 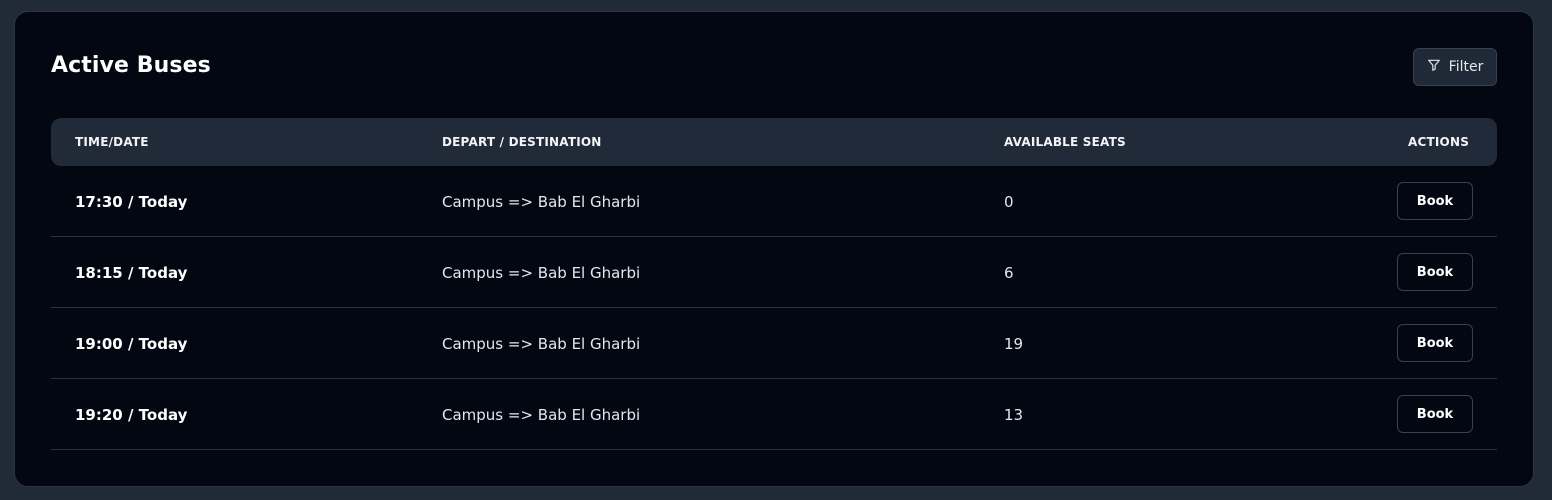 I want to click on seats-cell: 13, so click(x=1014, y=414).